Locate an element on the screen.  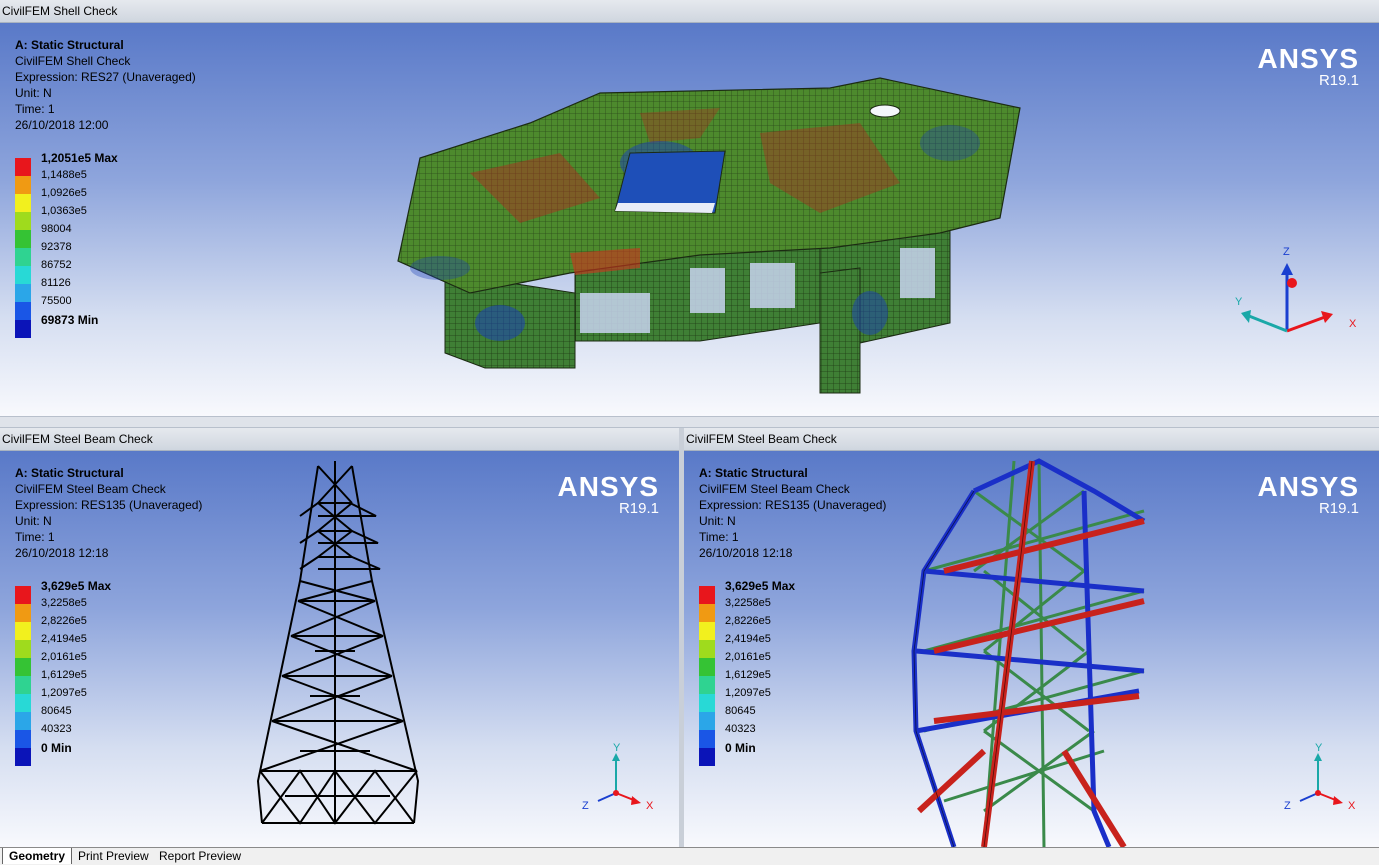
axis-triad: Z Y X is located at coordinates (1296, 289).